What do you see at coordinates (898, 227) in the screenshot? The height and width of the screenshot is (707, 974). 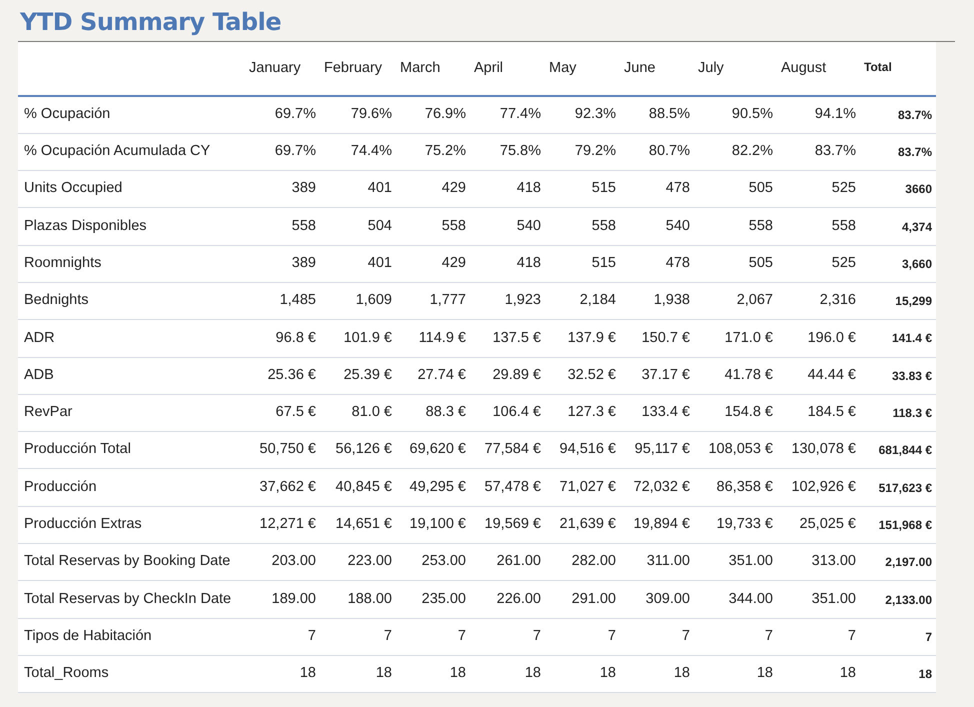 I see `total-cell: 4,374` at bounding box center [898, 227].